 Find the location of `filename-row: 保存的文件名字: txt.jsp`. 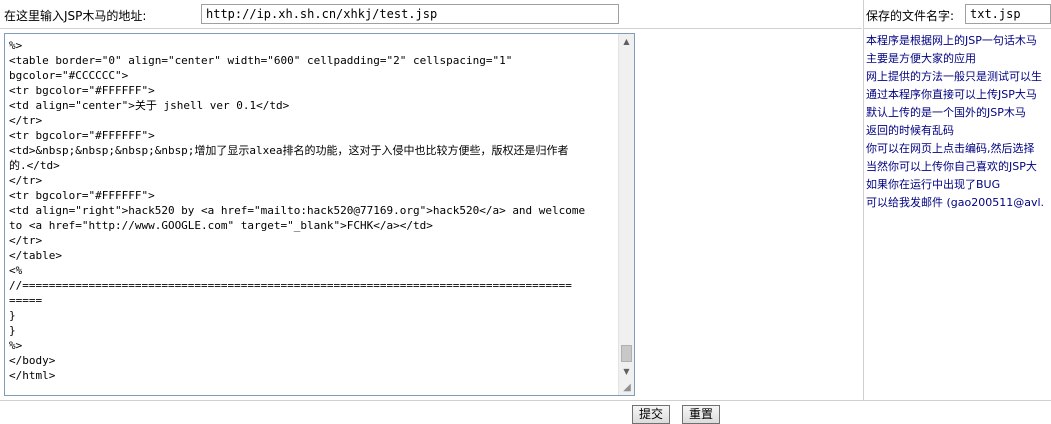

filename-row: 保存的文件名字: txt.jsp is located at coordinates (957, 14).